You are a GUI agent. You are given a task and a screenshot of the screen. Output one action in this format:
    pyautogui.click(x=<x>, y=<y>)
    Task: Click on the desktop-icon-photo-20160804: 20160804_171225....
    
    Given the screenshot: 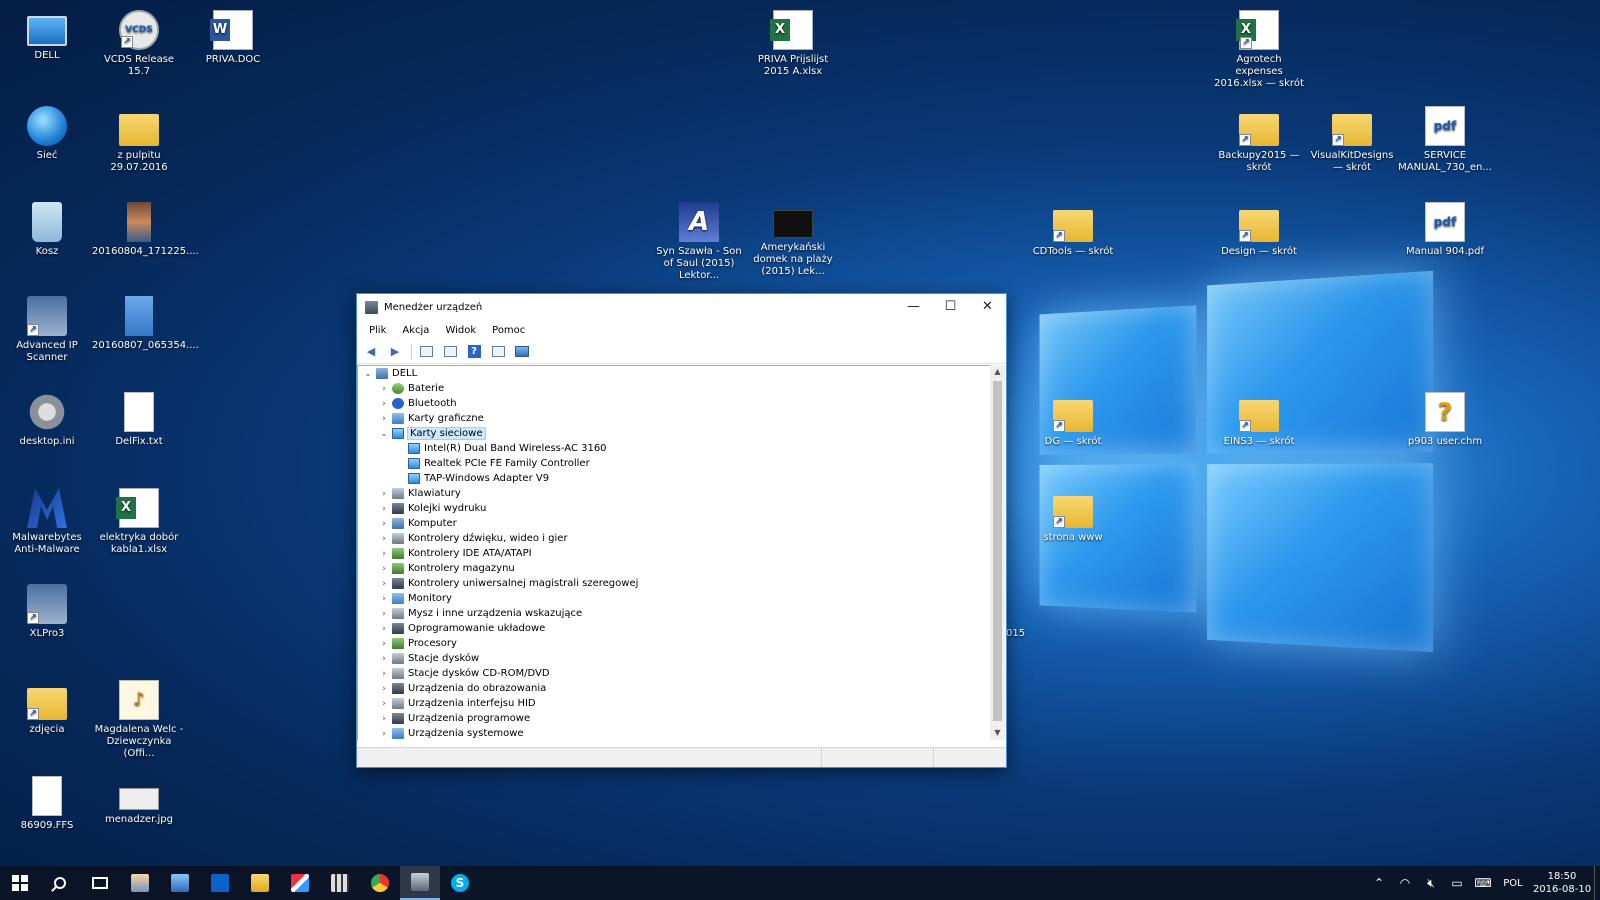 What is the action you would take?
    pyautogui.click(x=139, y=227)
    